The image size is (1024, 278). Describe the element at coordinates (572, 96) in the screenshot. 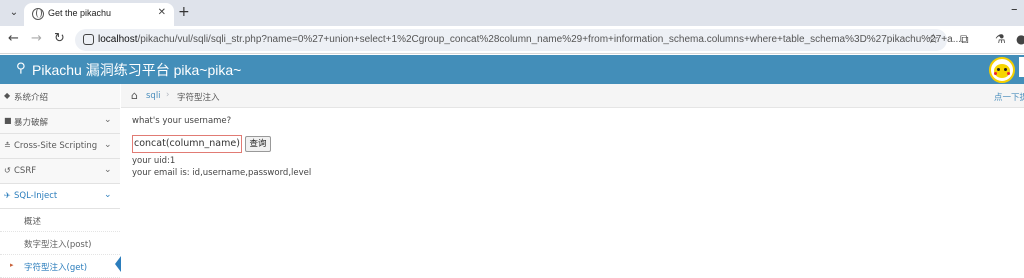

I see `breadcrumb: ⌂ sqli › 字符型注入` at that location.